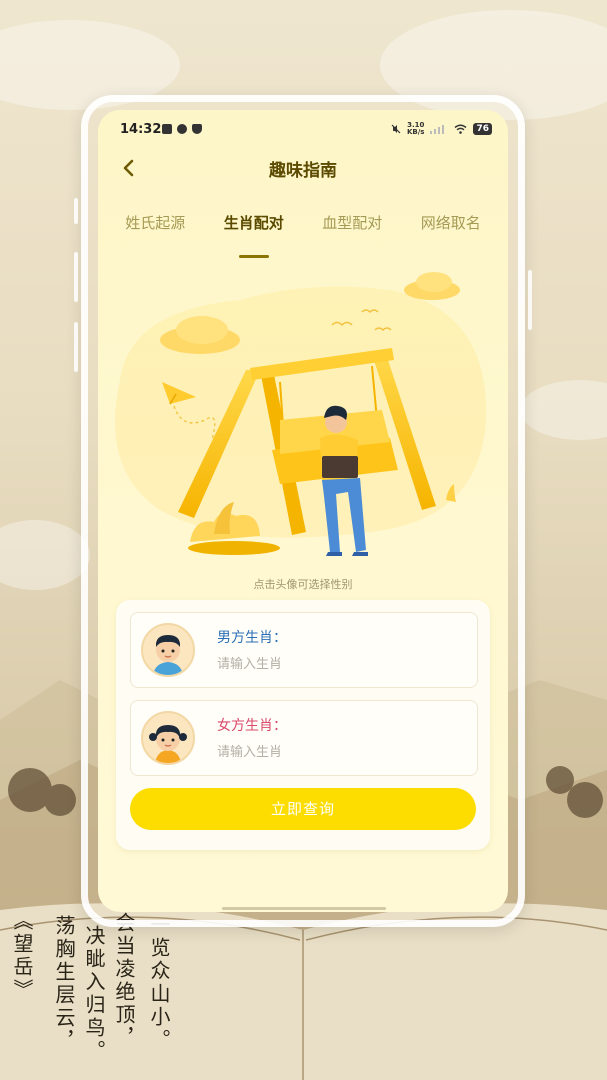 The width and height of the screenshot is (607, 1080). I want to click on girl-avatar-icon, so click(168, 744).